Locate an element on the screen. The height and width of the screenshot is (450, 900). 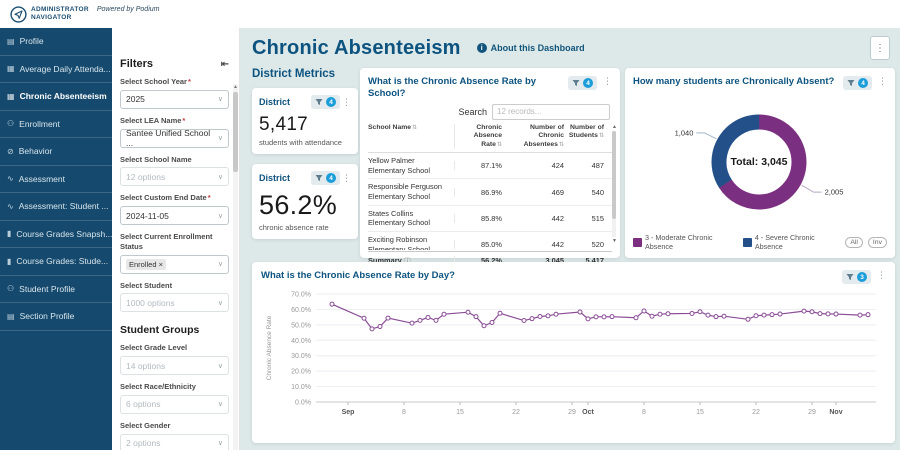
value-cell: 540 is located at coordinates (597, 192).